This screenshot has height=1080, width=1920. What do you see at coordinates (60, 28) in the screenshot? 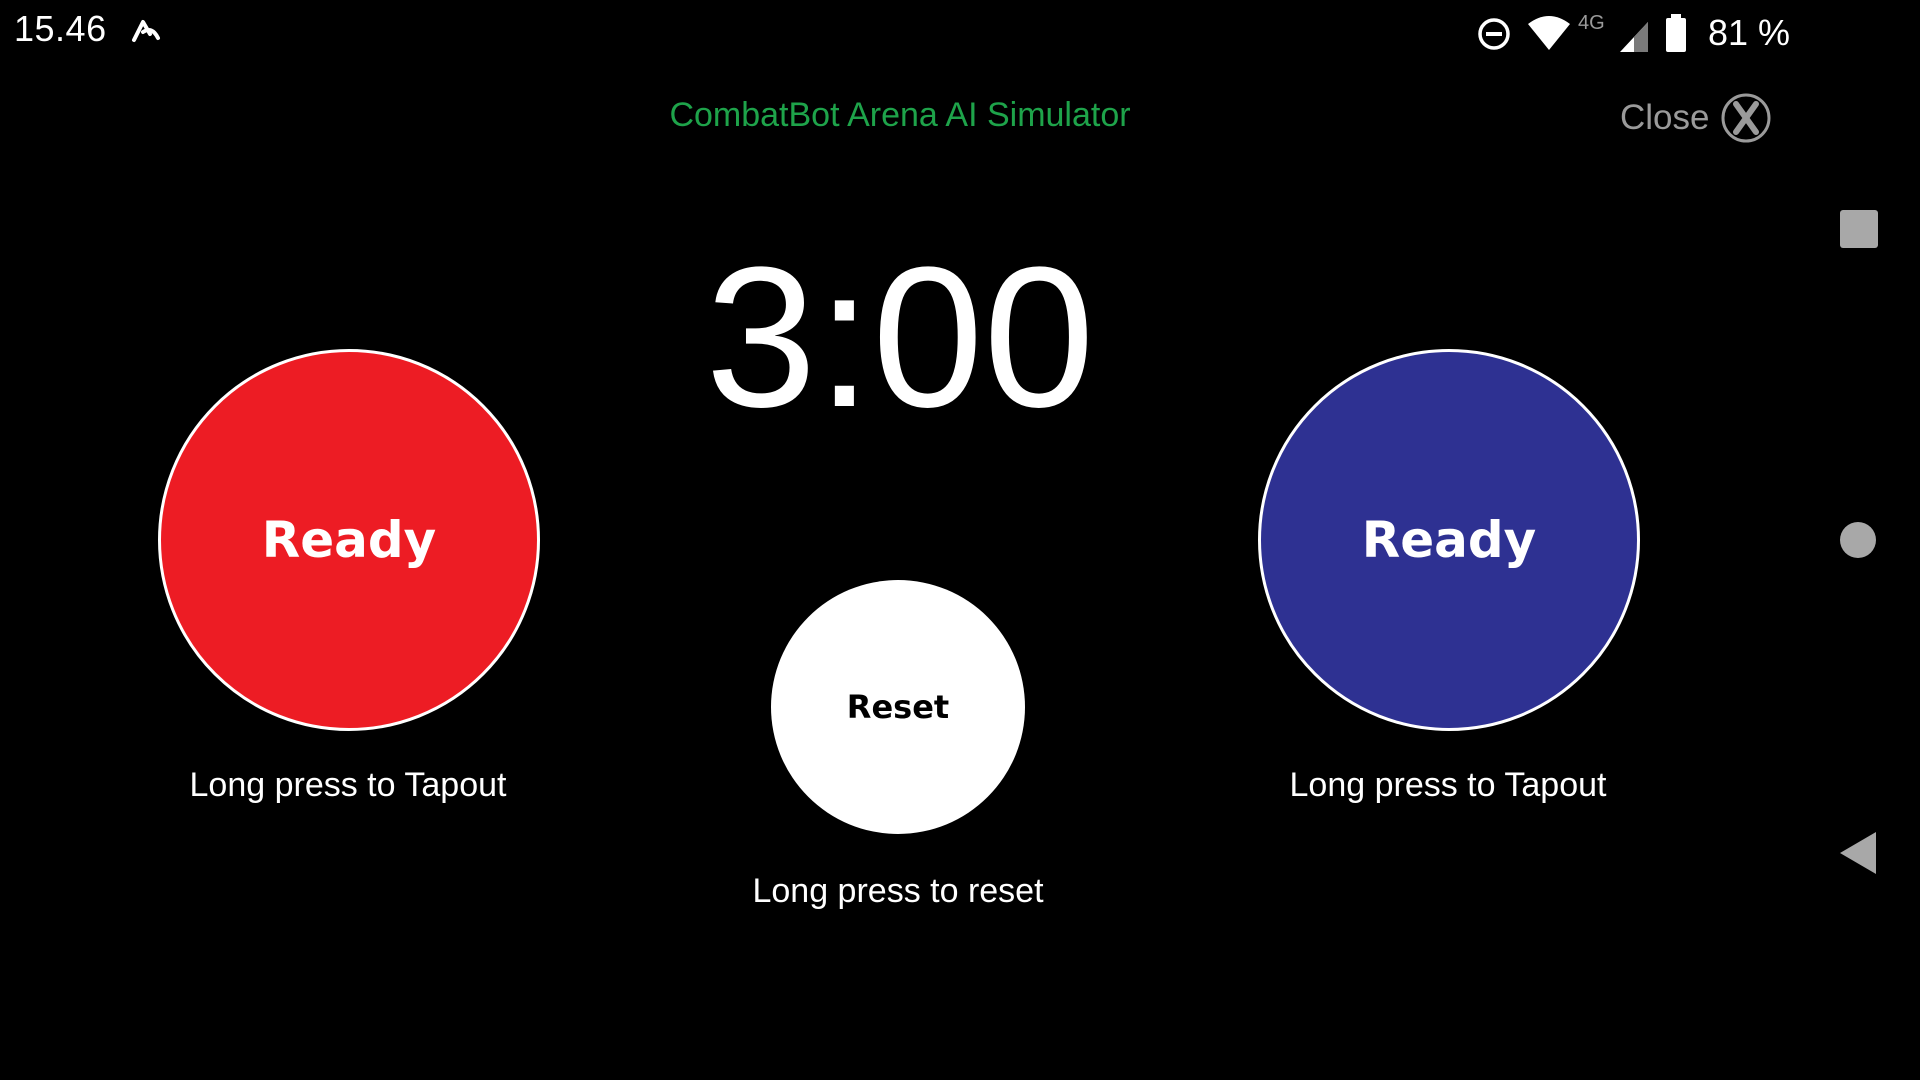
I see `status-time: 15.46` at bounding box center [60, 28].